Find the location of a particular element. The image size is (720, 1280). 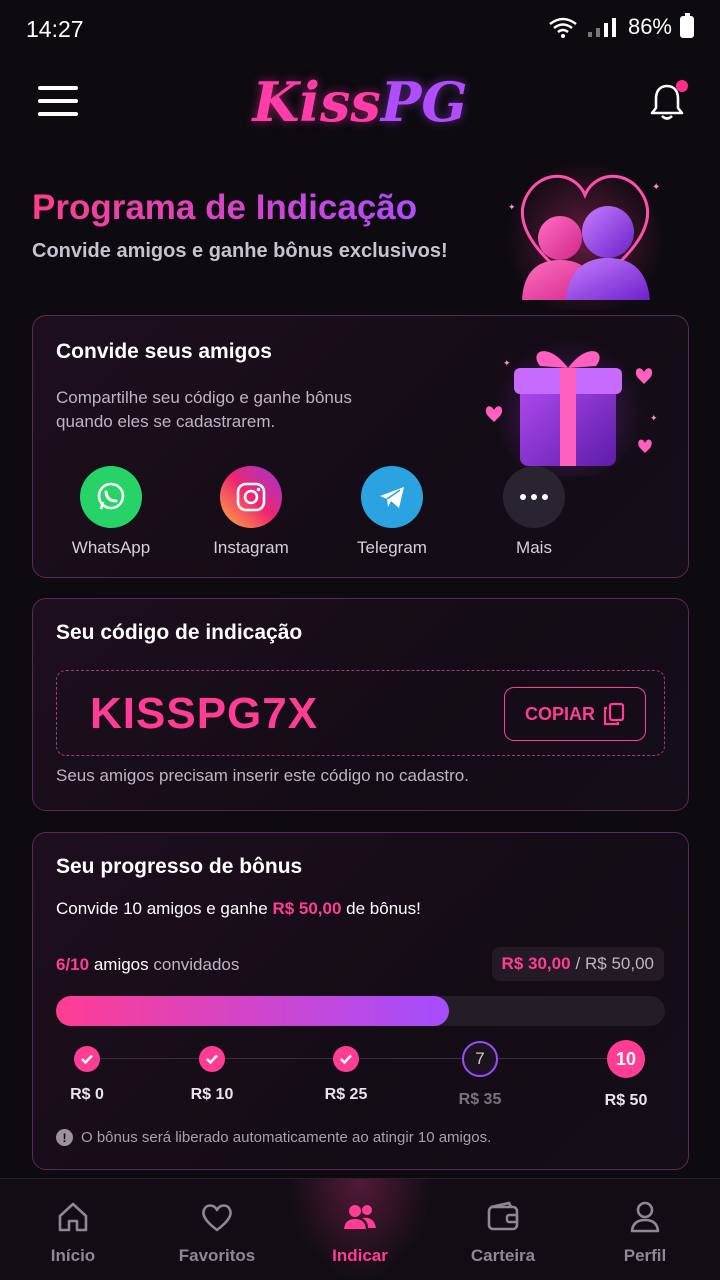

milestone-label: R$ 35 is located at coordinates (480, 1099).